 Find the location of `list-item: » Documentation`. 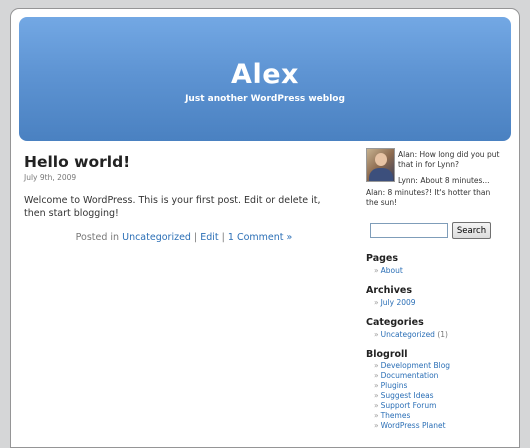

list-item: » Documentation is located at coordinates (412, 376).